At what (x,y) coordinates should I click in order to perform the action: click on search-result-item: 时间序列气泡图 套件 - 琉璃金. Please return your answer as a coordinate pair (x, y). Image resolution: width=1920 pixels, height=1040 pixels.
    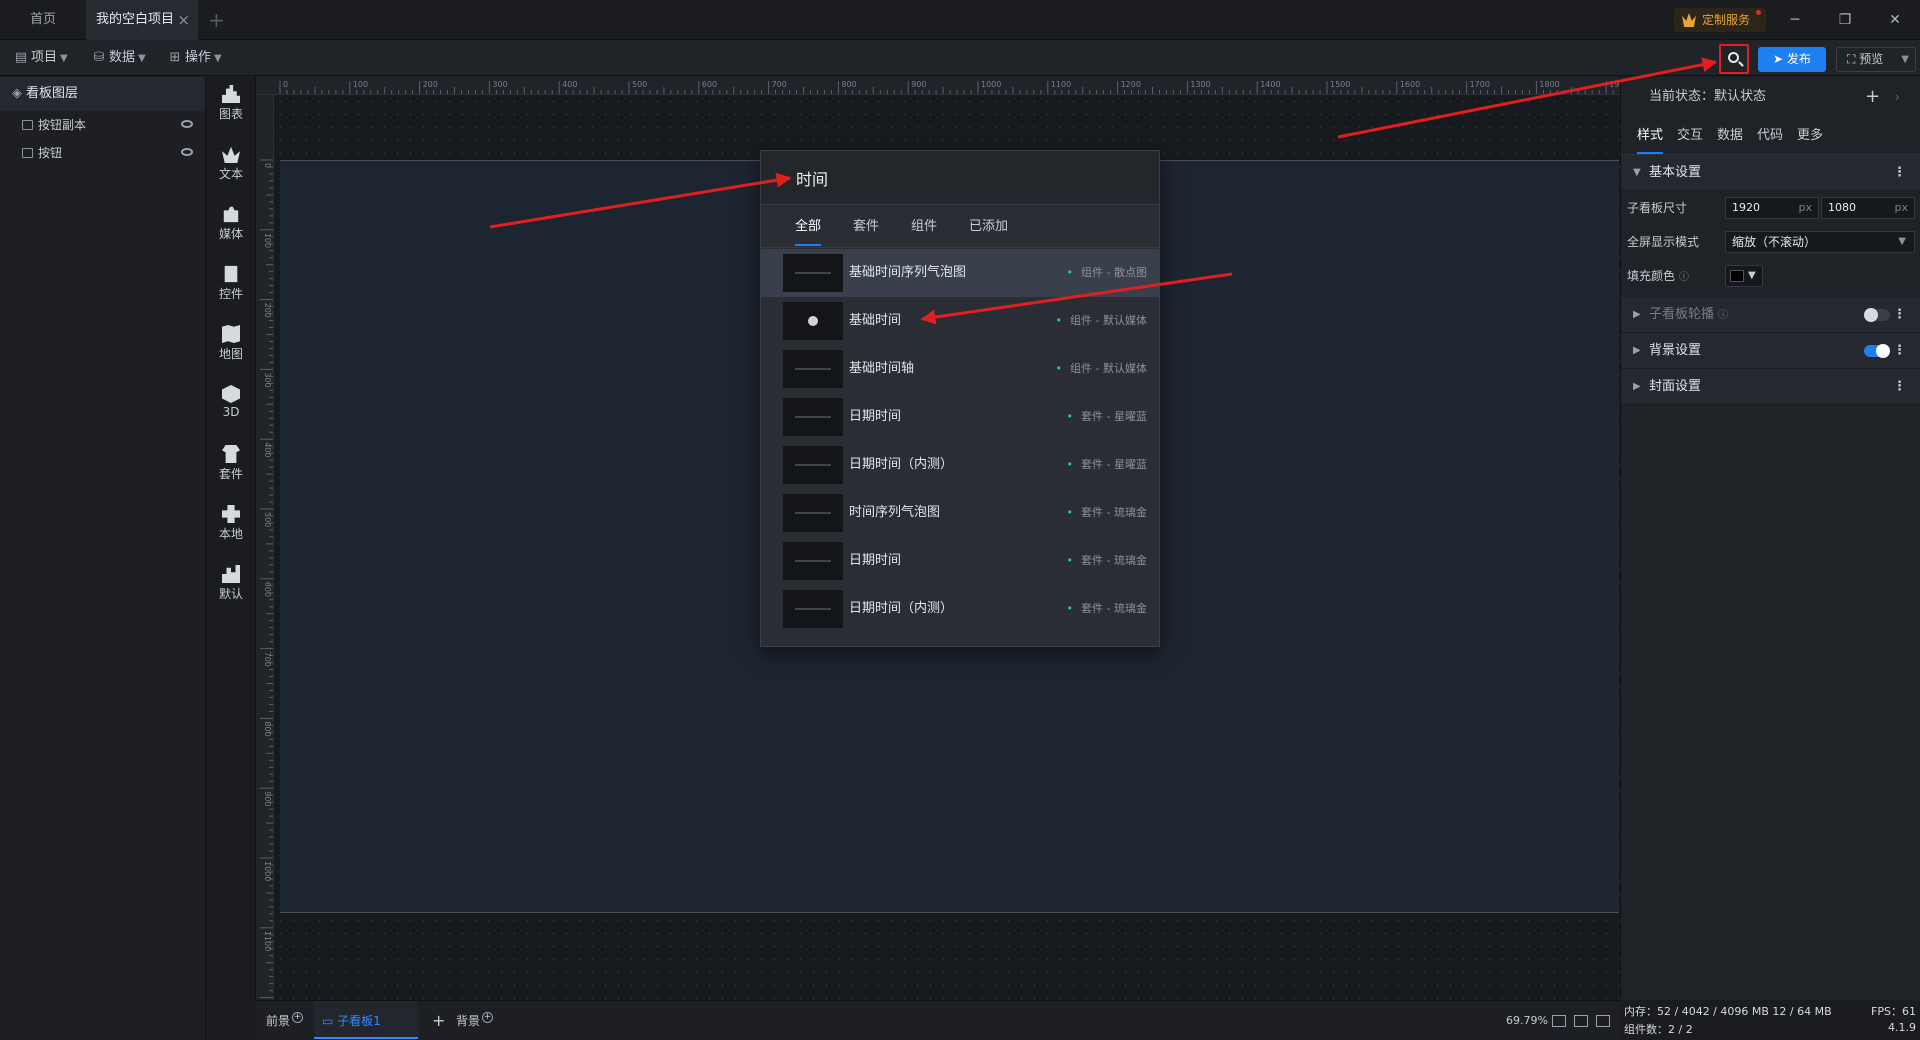
    Looking at the image, I should click on (960, 513).